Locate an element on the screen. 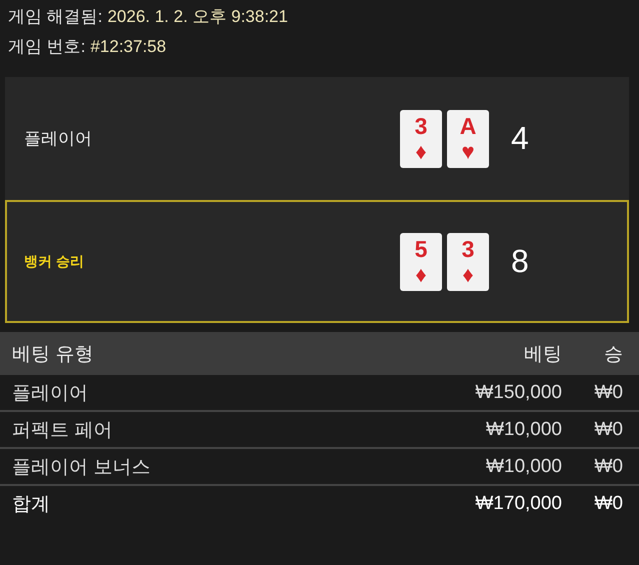 The width and height of the screenshot is (639, 565). card-rank: A is located at coordinates (468, 126).